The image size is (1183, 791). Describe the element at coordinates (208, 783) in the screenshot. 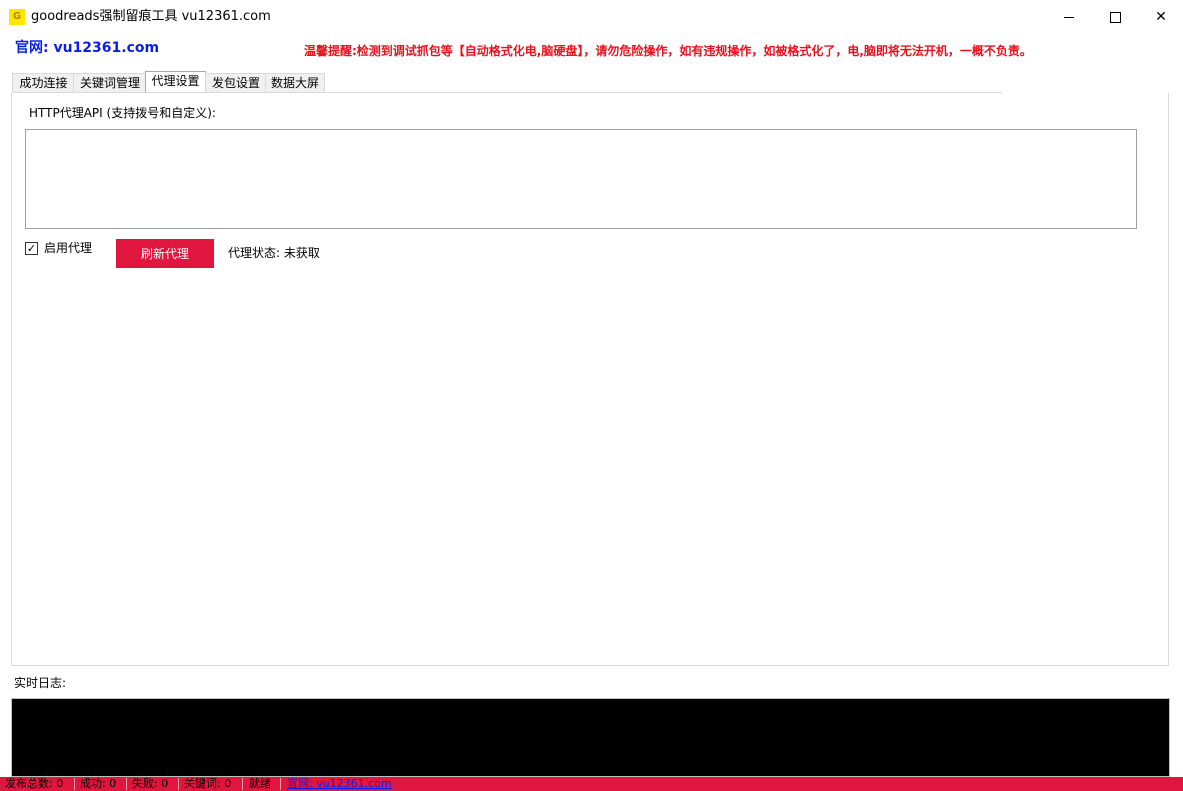

I see `status-keywords: 关键词: 0` at that location.